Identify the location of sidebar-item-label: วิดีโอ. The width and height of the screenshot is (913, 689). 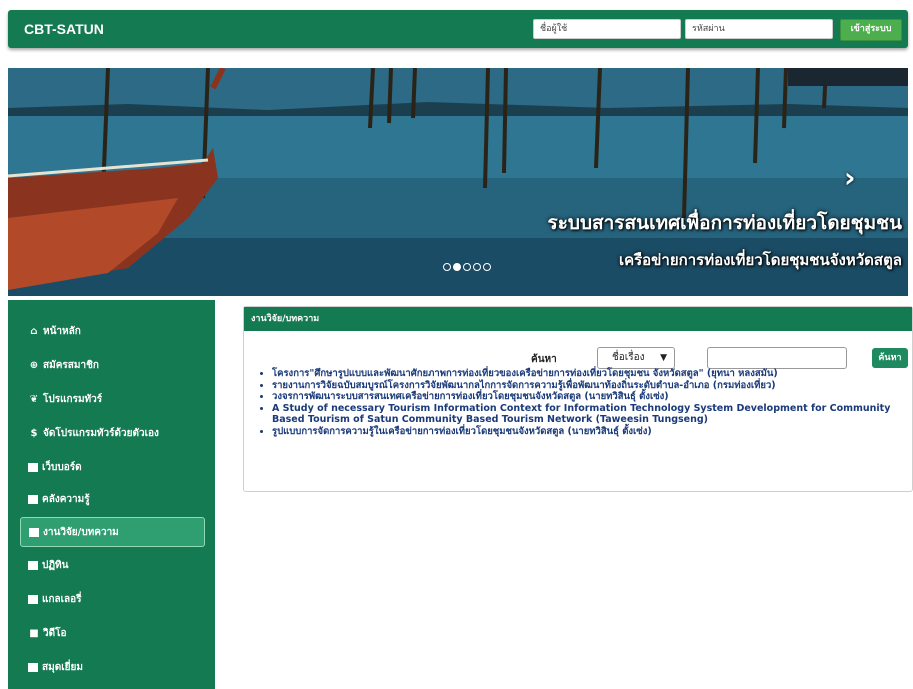
(55, 633).